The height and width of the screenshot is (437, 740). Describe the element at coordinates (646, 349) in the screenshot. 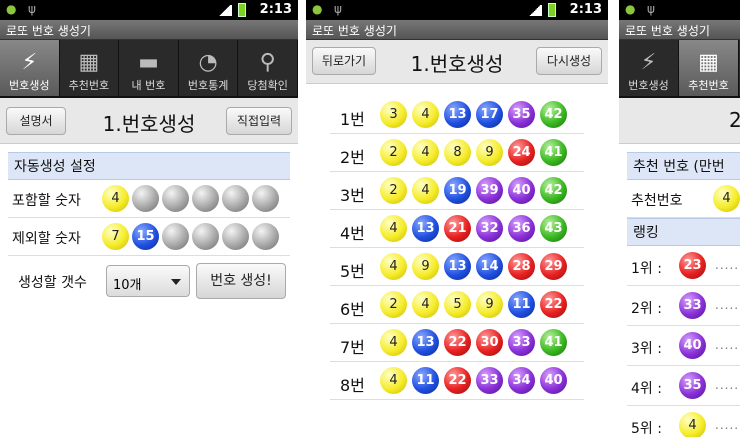

I see `rank-label: 3위 :` at that location.